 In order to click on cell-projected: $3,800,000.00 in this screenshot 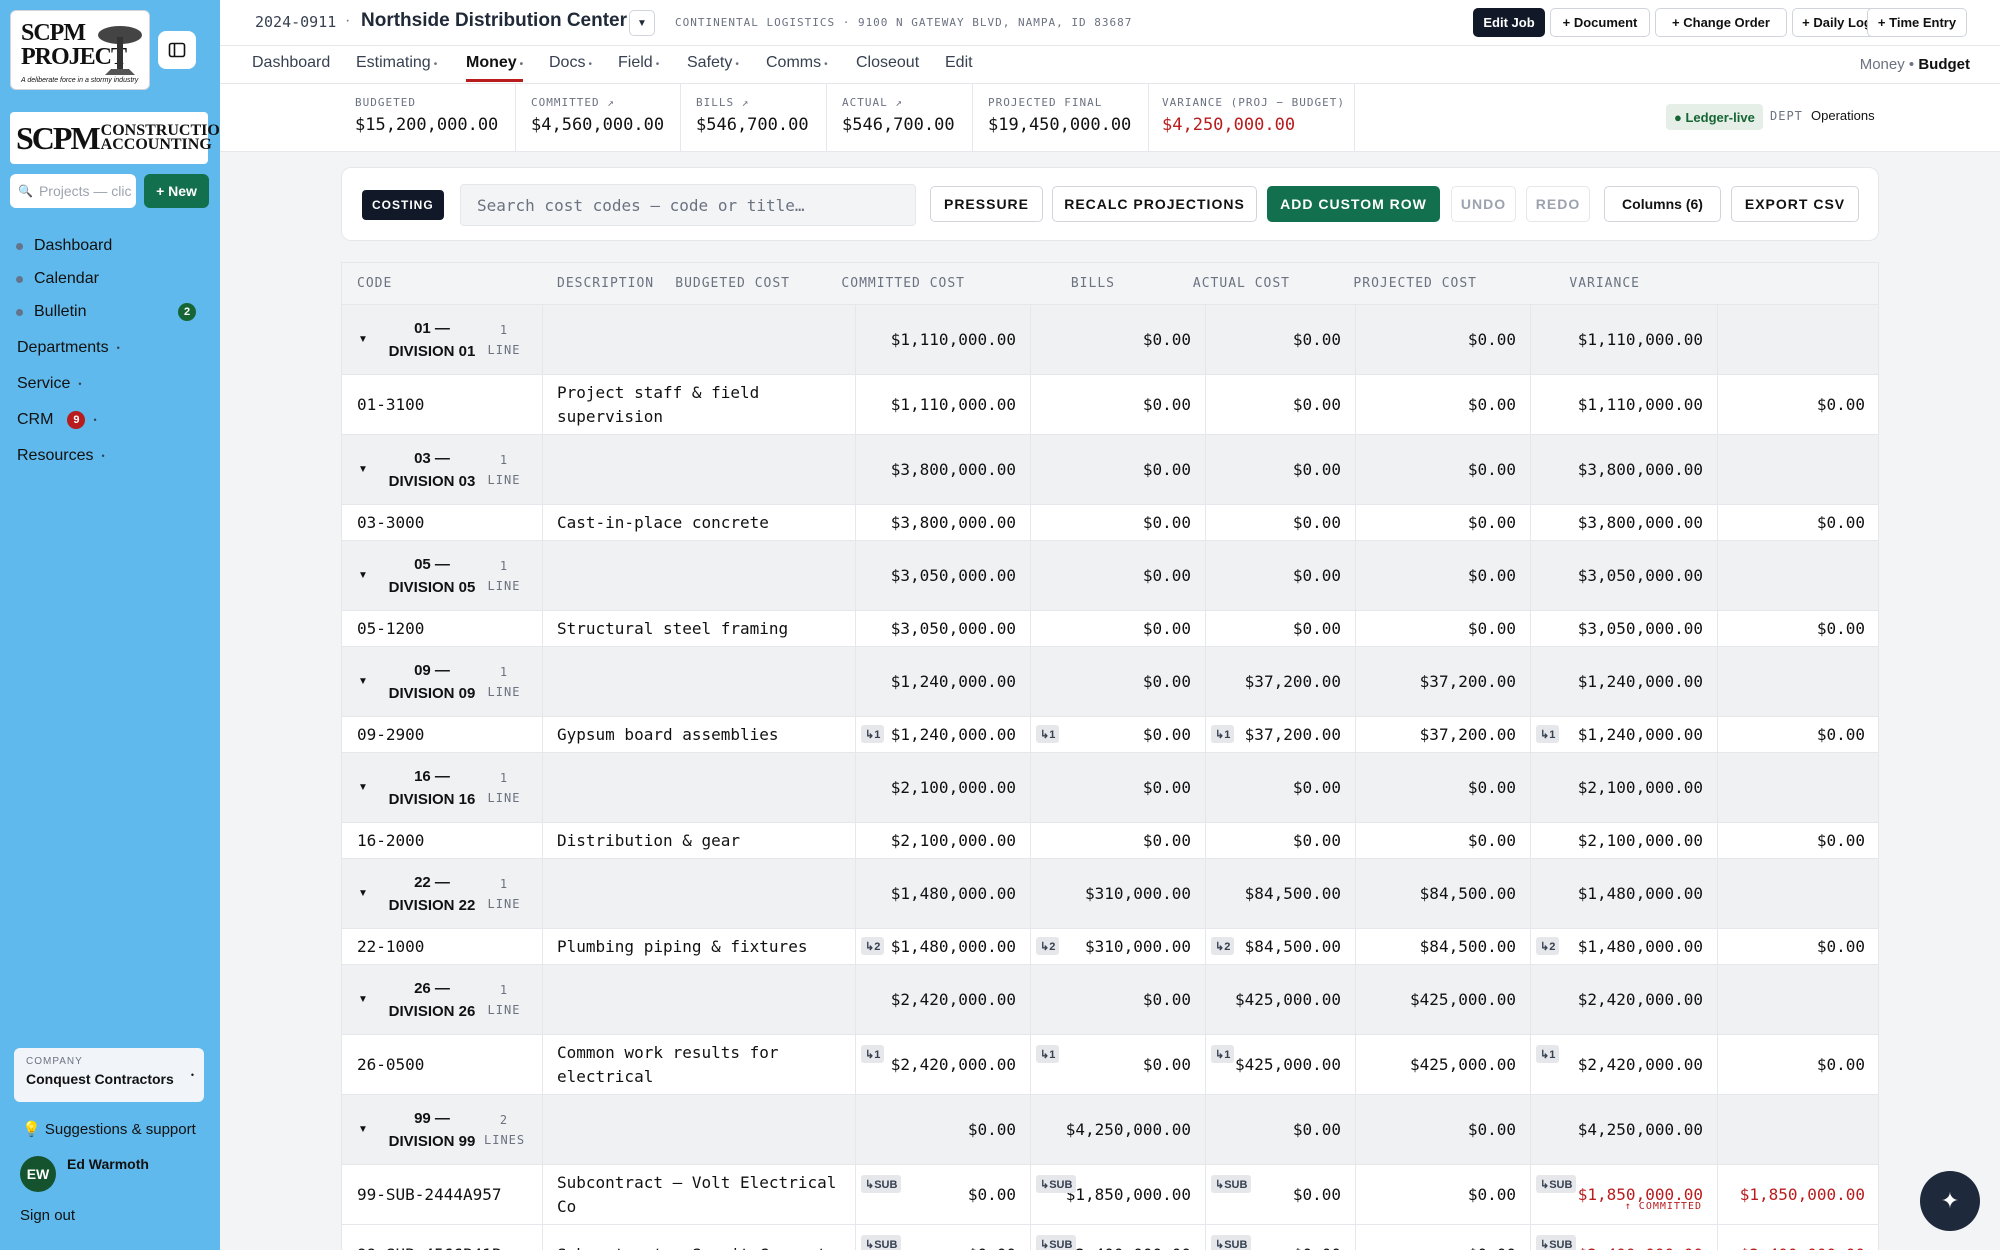, I will do `click(1623, 522)`.